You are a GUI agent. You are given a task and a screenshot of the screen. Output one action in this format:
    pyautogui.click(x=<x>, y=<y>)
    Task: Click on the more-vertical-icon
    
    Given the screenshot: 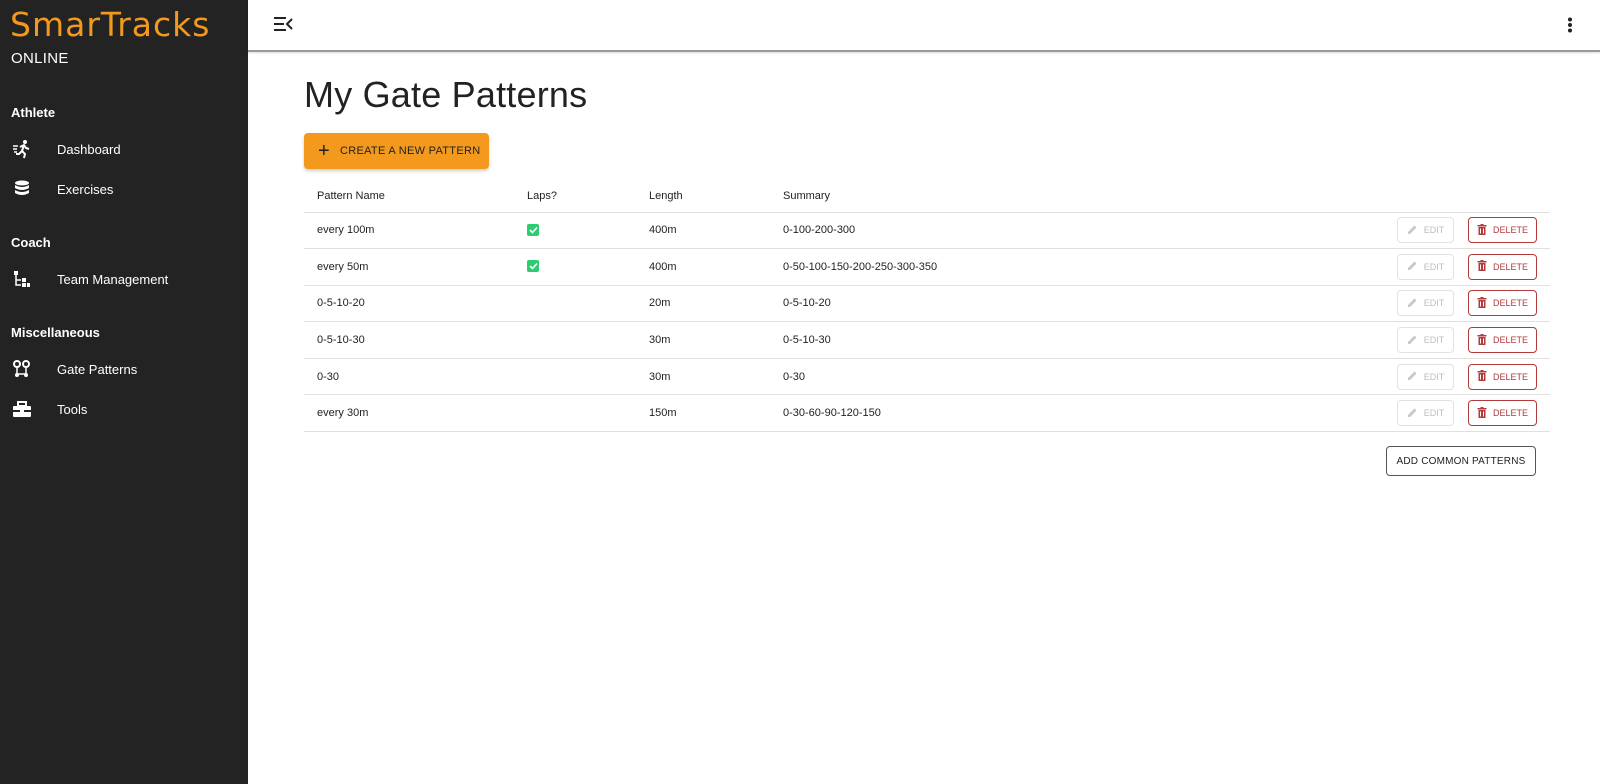 What is the action you would take?
    pyautogui.click(x=1570, y=25)
    